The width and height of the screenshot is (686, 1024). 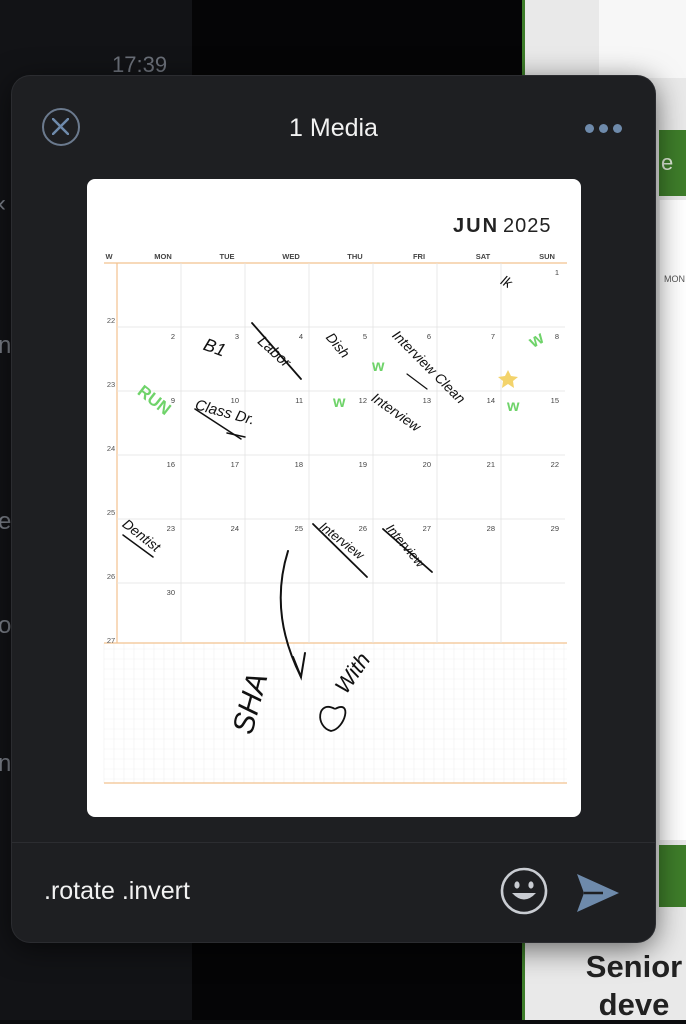 I want to click on date-number: 27, so click(x=427, y=528).